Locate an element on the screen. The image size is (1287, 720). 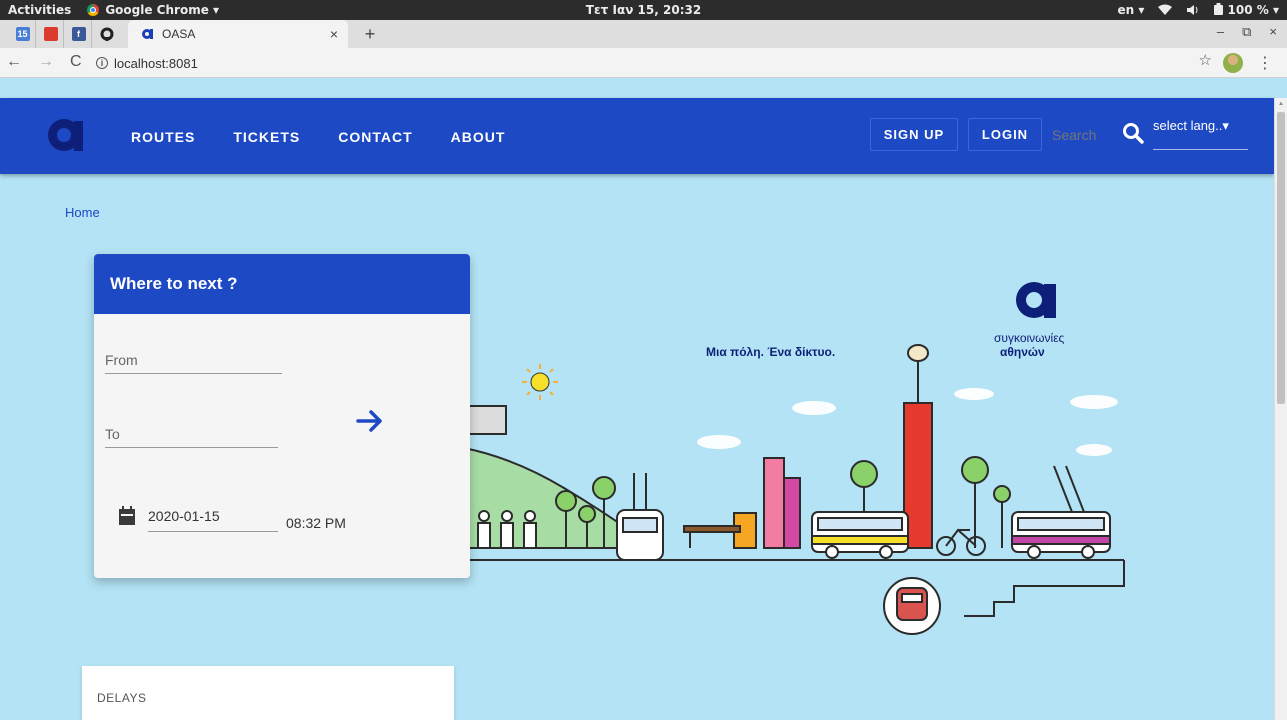
battery-indicator: 100 % ▾ is located at coordinates (1246, 10).